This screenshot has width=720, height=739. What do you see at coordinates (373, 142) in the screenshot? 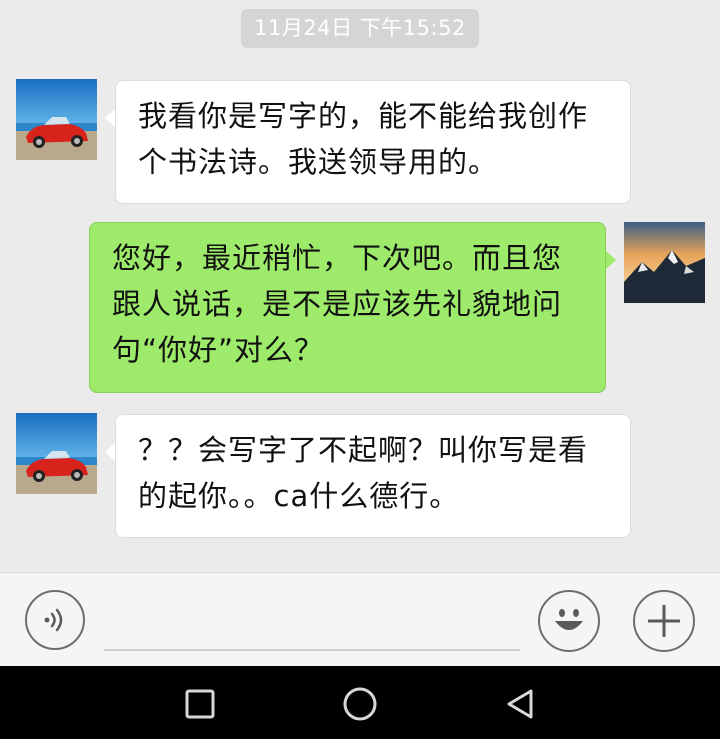
I see `message-bubble-incoming: 我看你是写字的，能不能给我创作 个书法诗。我送领导用的。` at bounding box center [373, 142].